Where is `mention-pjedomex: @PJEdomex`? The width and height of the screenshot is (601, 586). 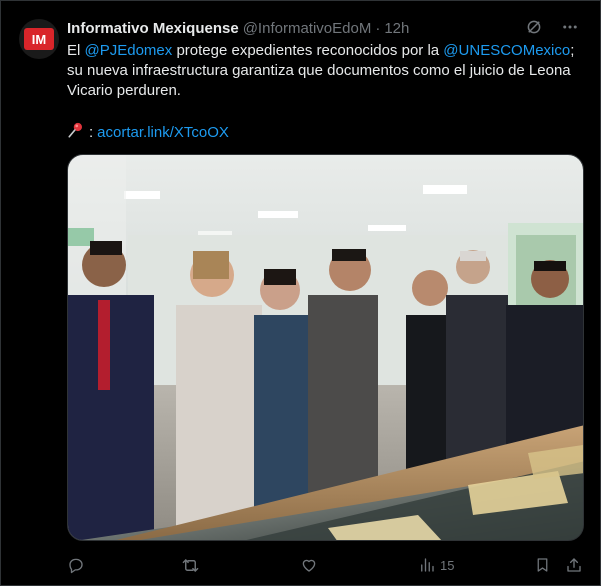 mention-pjedomex: @PJEdomex is located at coordinates (129, 50).